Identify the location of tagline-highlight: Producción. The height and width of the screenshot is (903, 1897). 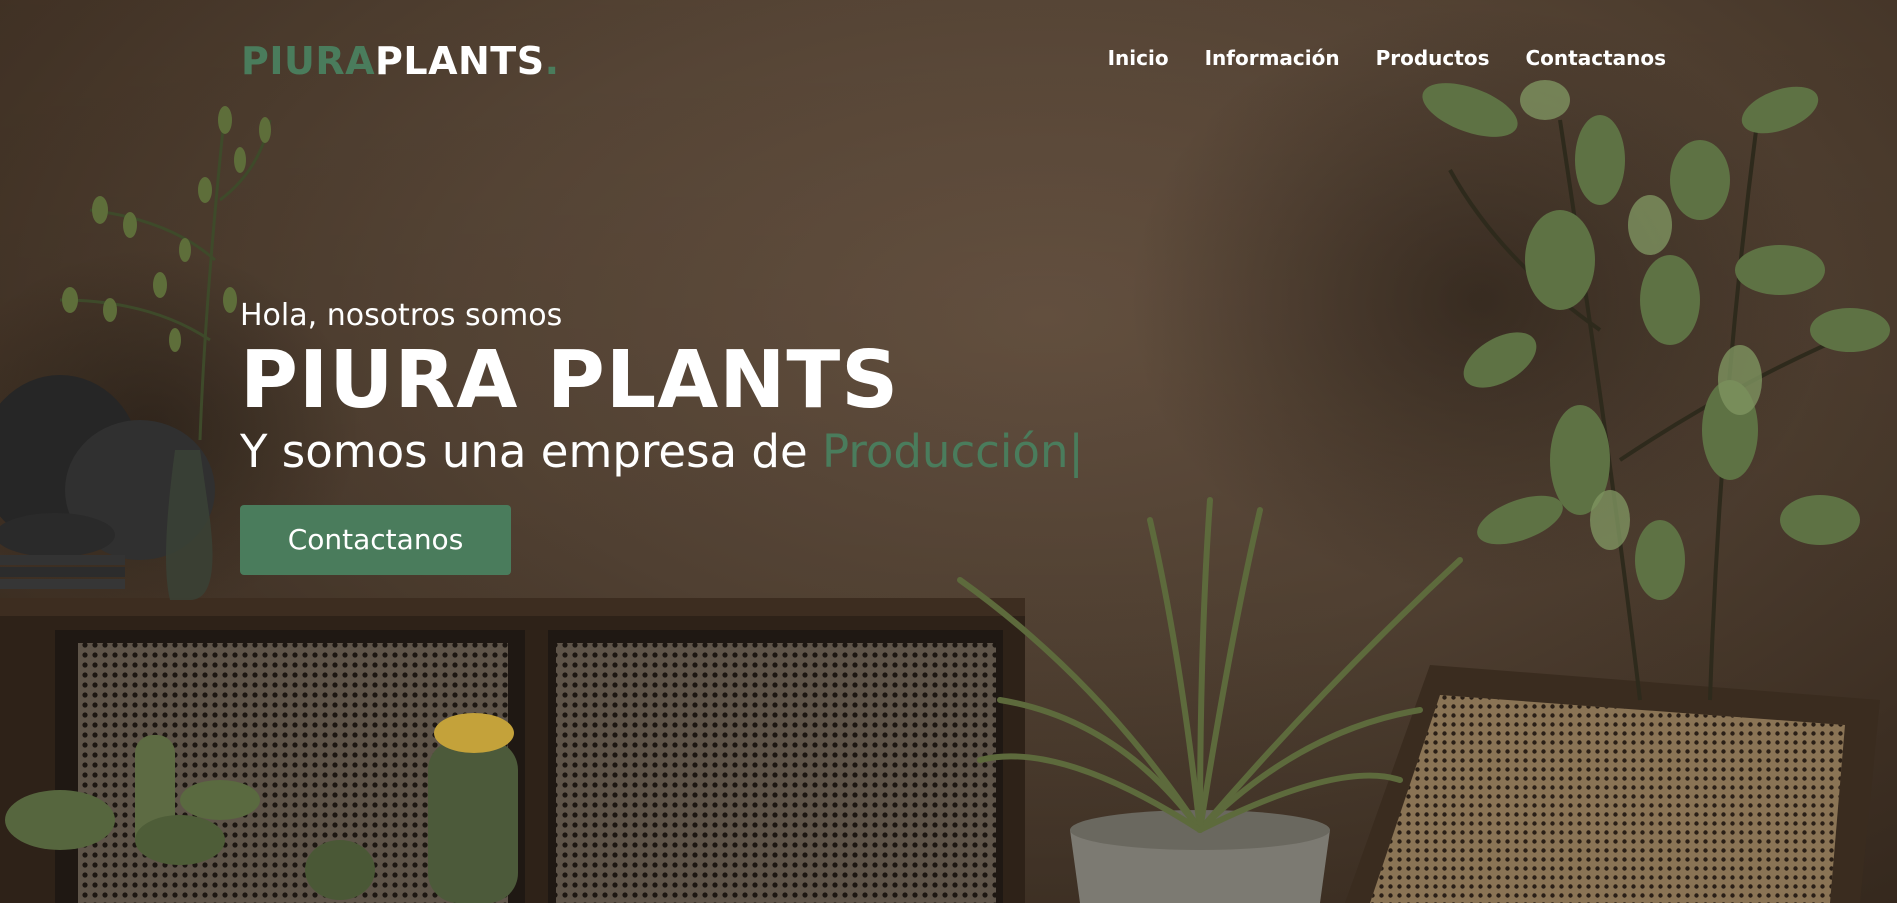
(945, 451).